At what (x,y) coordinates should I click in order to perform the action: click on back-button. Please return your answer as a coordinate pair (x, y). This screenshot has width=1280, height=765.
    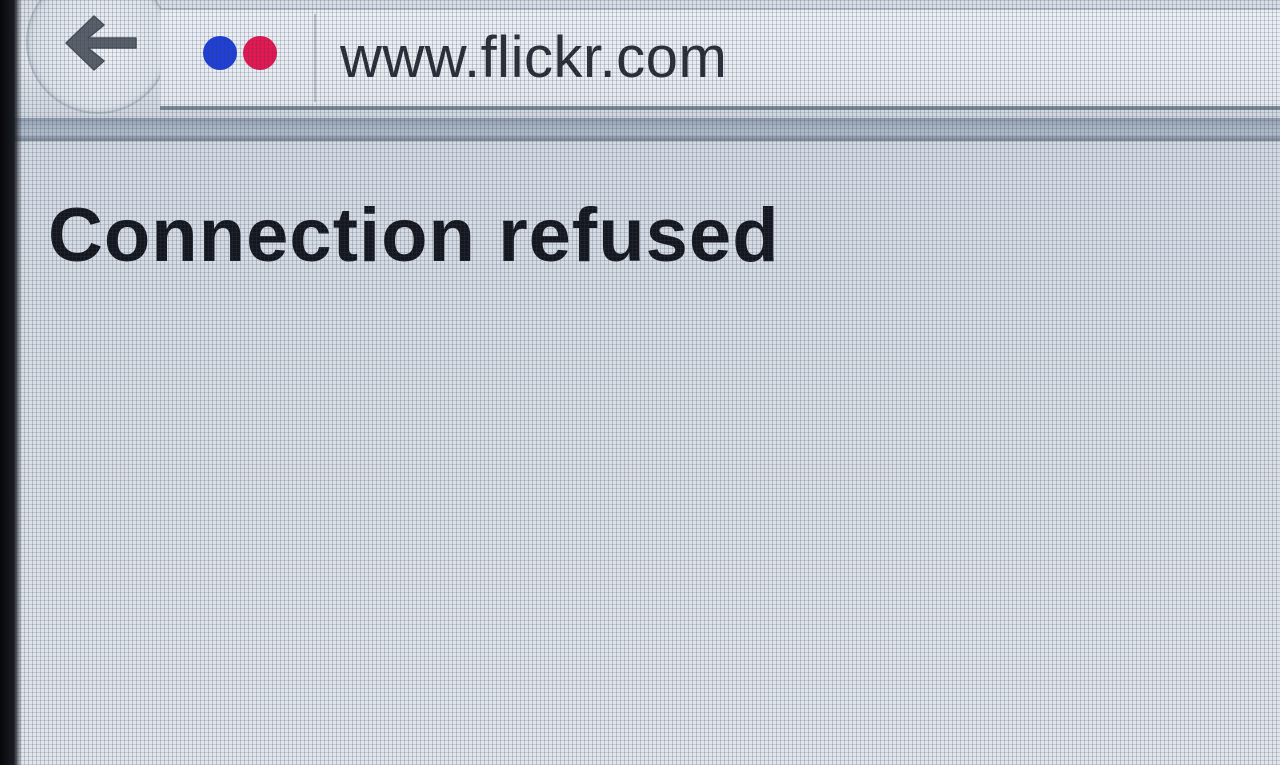
    Looking at the image, I should click on (98, 56).